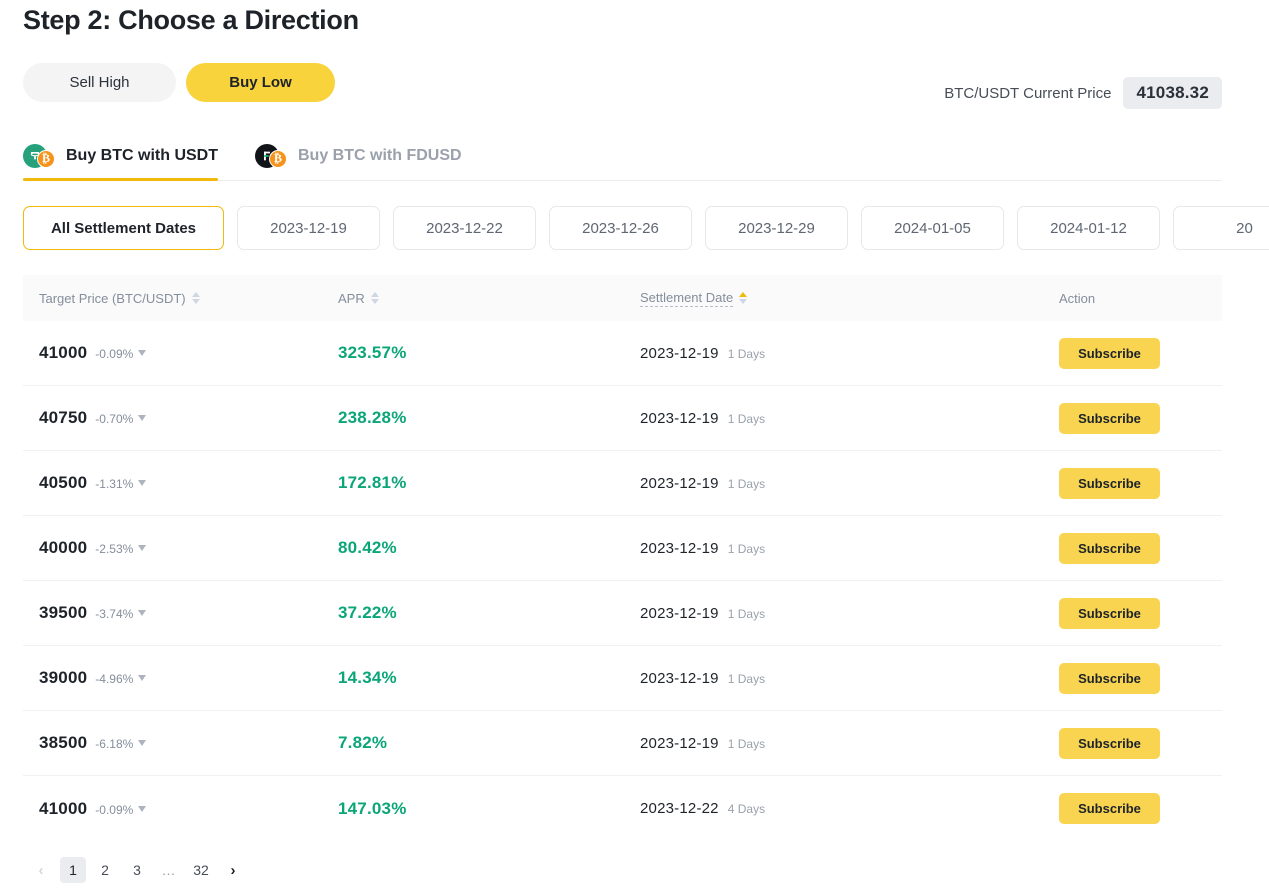  What do you see at coordinates (363, 742) in the screenshot?
I see `cell-apr: 7.82%` at bounding box center [363, 742].